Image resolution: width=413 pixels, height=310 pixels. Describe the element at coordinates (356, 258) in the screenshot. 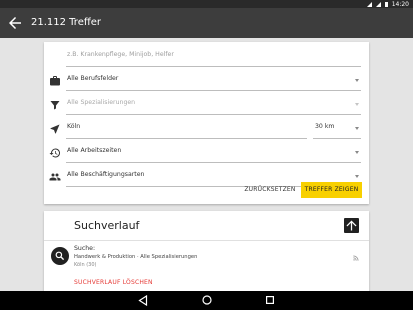

I see `rss-feed-icon` at that location.